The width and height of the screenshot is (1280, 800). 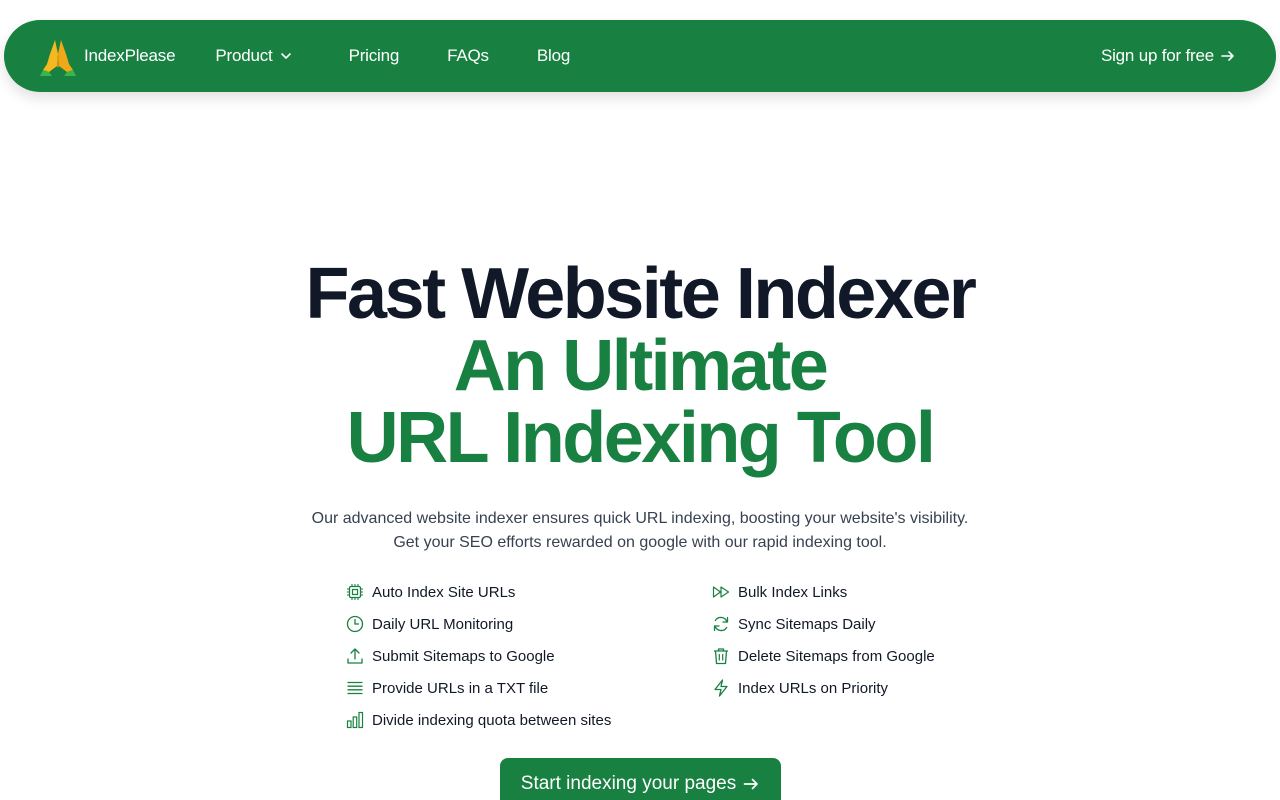 What do you see at coordinates (355, 656) in the screenshot?
I see `upload-icon` at bounding box center [355, 656].